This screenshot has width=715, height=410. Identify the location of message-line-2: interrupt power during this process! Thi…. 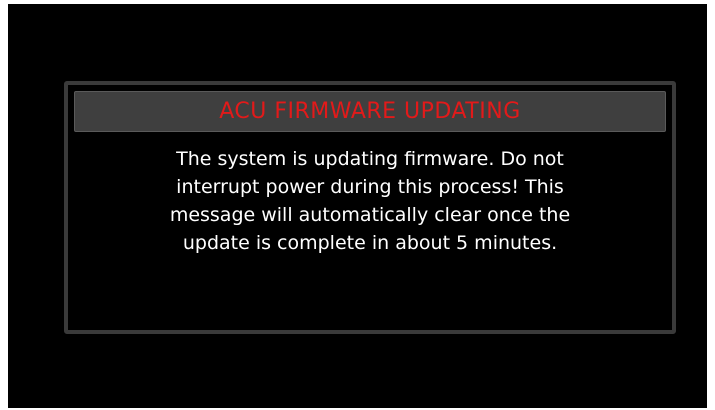
(370, 187).